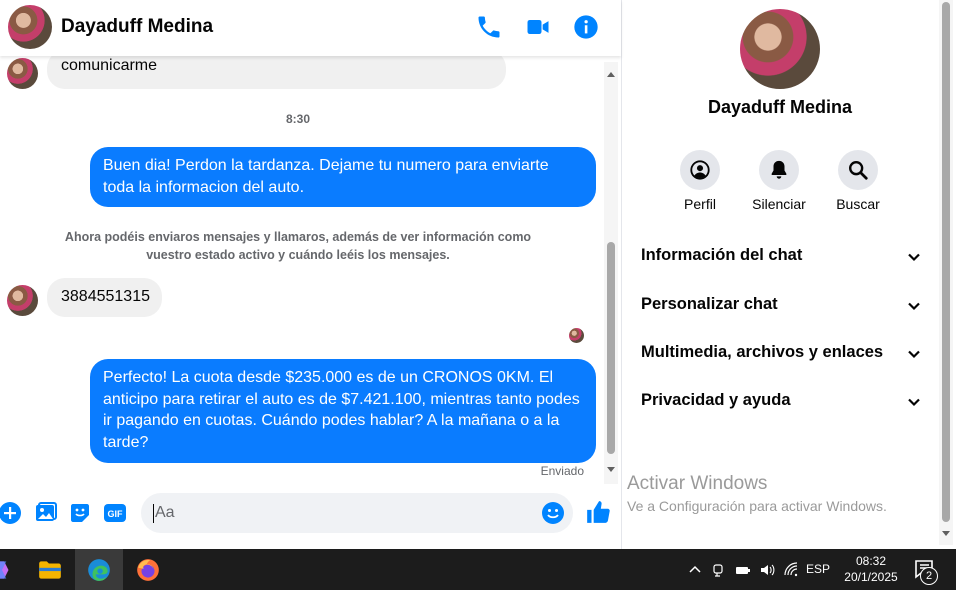 The height and width of the screenshot is (590, 956). I want to click on section-chat-info: Información del chat, so click(781, 258).